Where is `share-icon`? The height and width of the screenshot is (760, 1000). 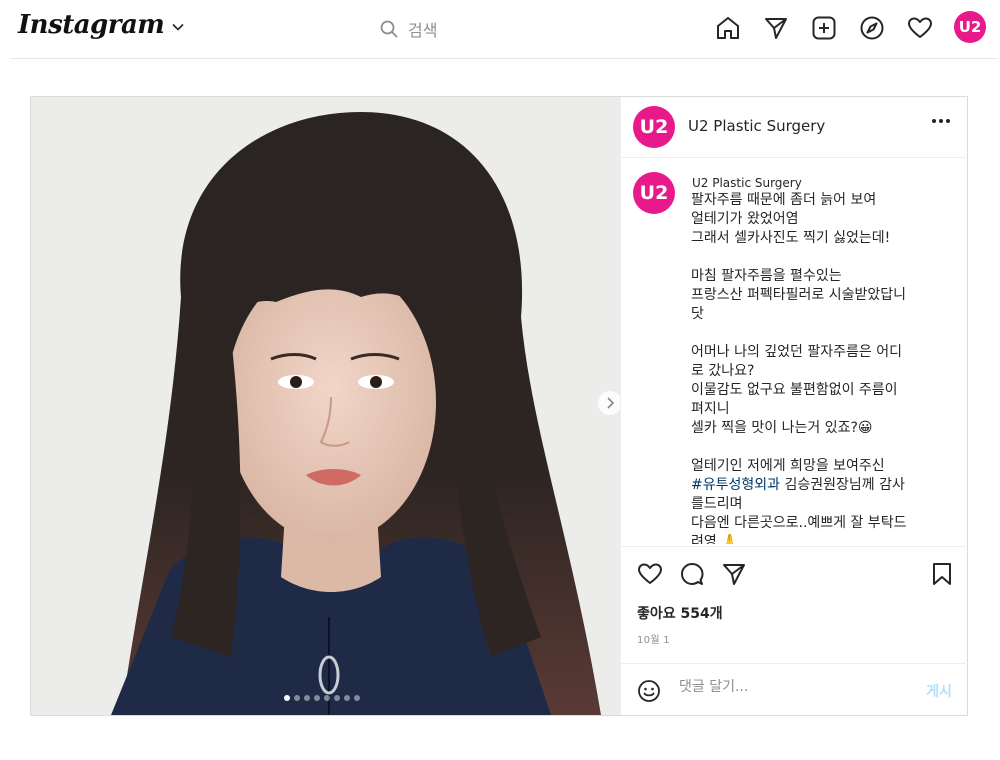 share-icon is located at coordinates (734, 574).